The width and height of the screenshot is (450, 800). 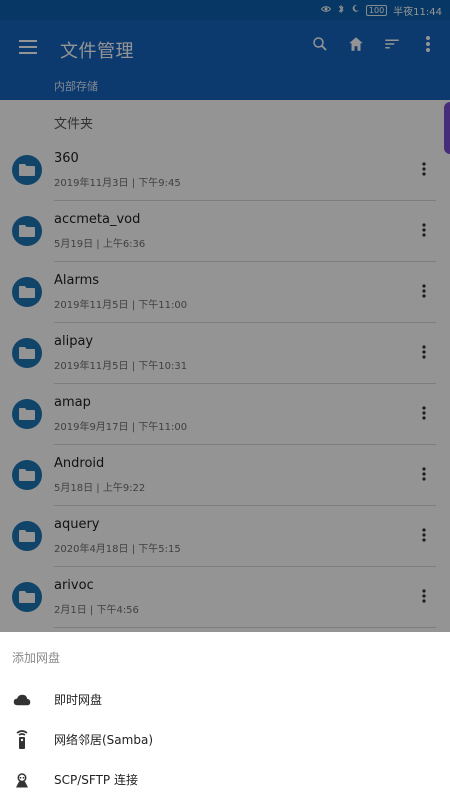 I want to click on item-meta: 2019年11月3日 | 下午9:45, so click(x=117, y=183).